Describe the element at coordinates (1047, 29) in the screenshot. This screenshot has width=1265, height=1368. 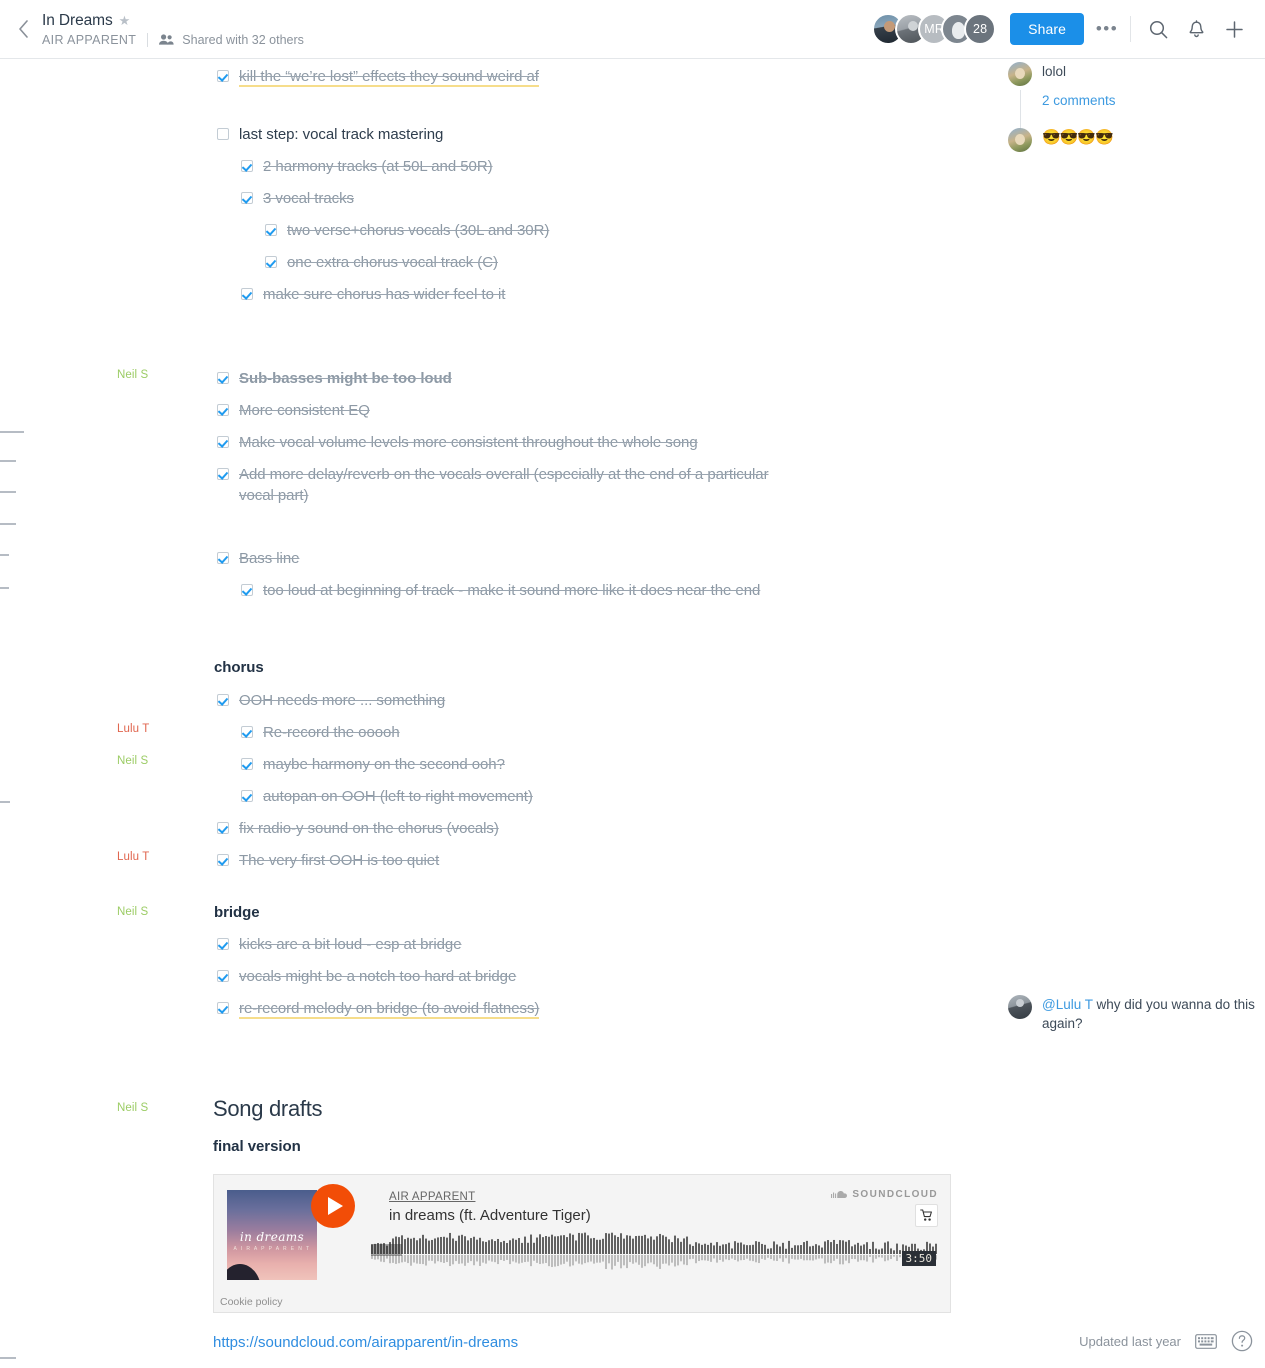
I see `share-button: Share` at that location.